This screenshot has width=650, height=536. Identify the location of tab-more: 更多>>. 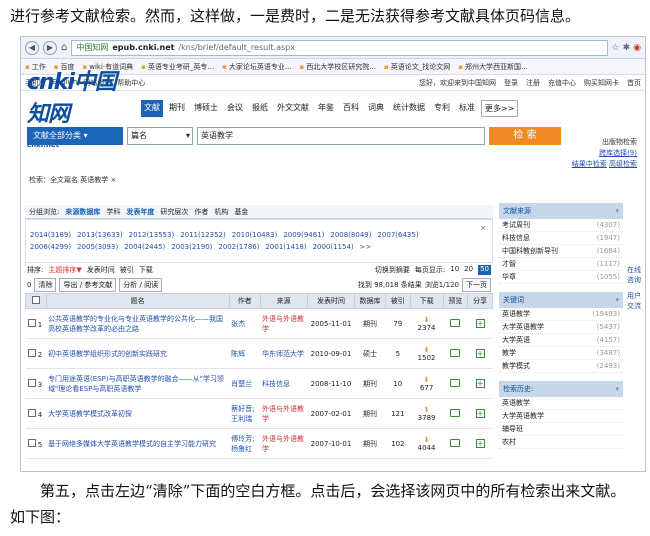
(500, 108).